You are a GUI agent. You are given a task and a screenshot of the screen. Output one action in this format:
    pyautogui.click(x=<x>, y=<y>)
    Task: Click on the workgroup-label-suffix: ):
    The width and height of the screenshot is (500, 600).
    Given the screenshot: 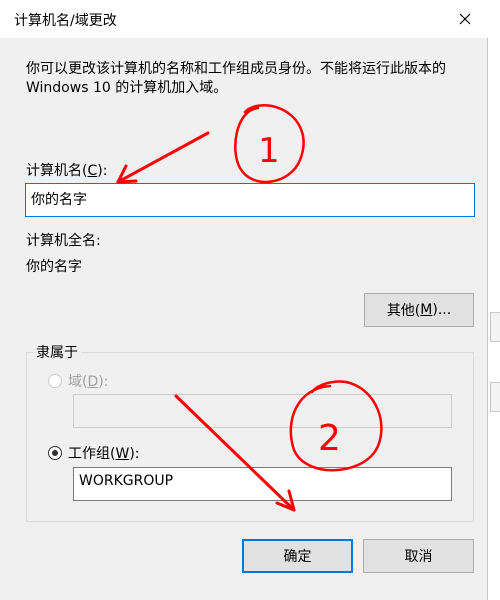 What is the action you would take?
    pyautogui.click(x=134, y=454)
    